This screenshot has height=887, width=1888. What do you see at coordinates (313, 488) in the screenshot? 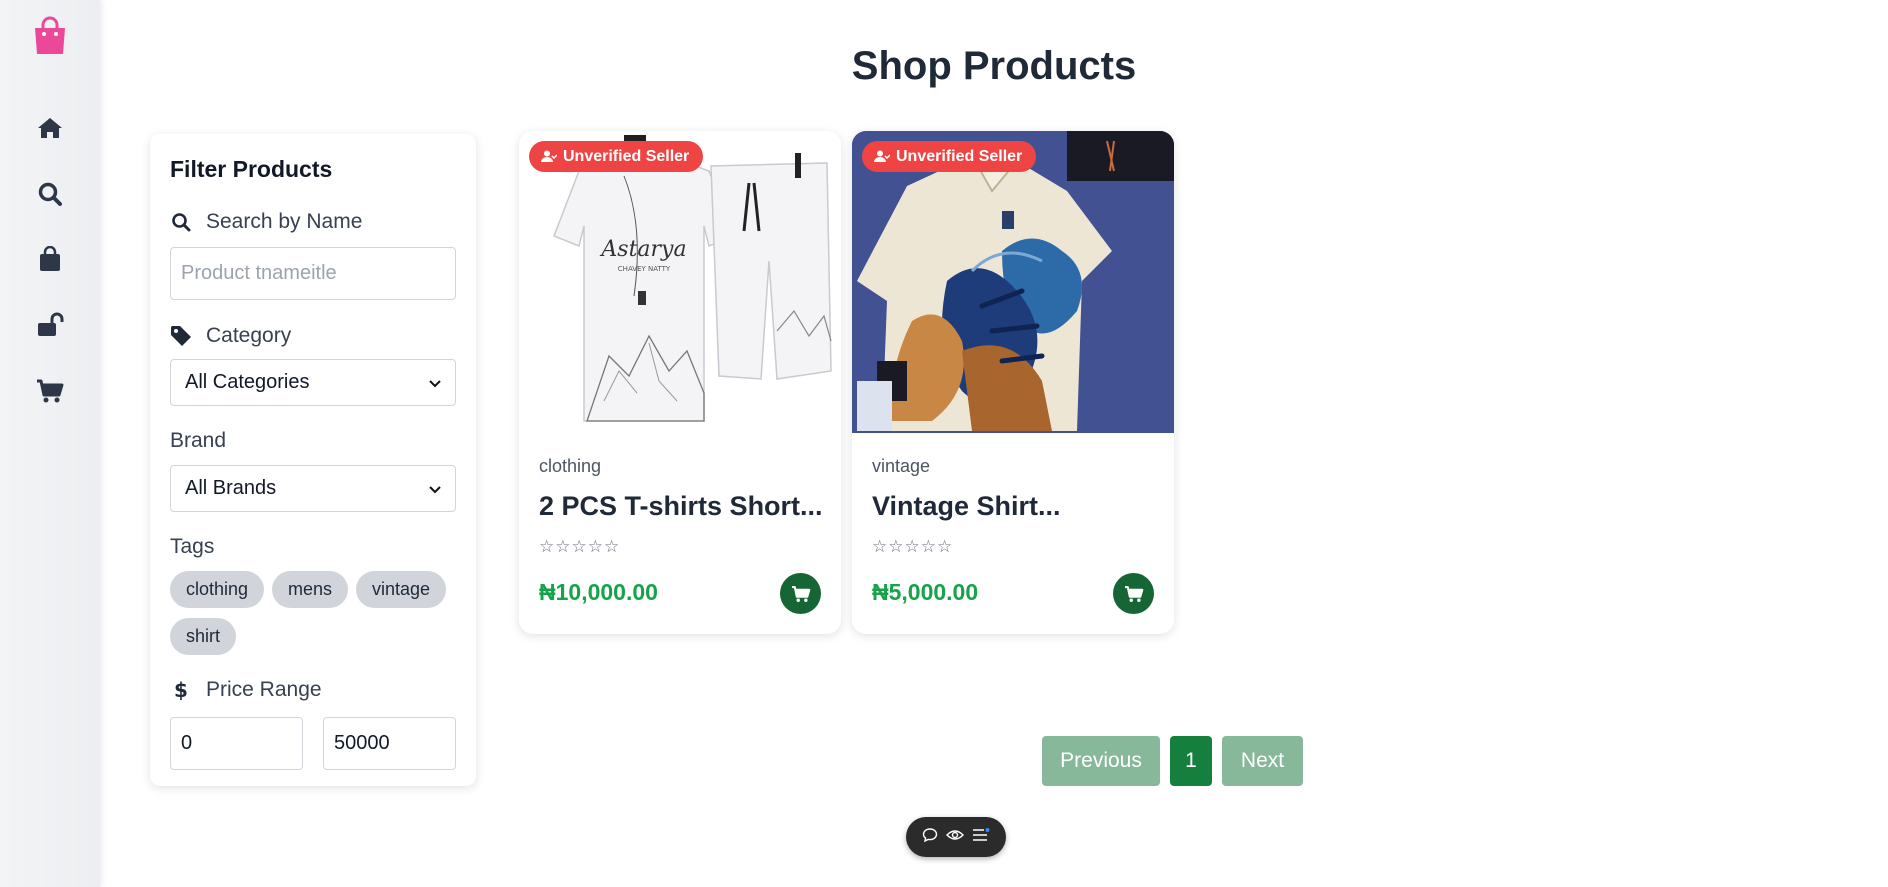
I see `brand-select: All Brands` at bounding box center [313, 488].